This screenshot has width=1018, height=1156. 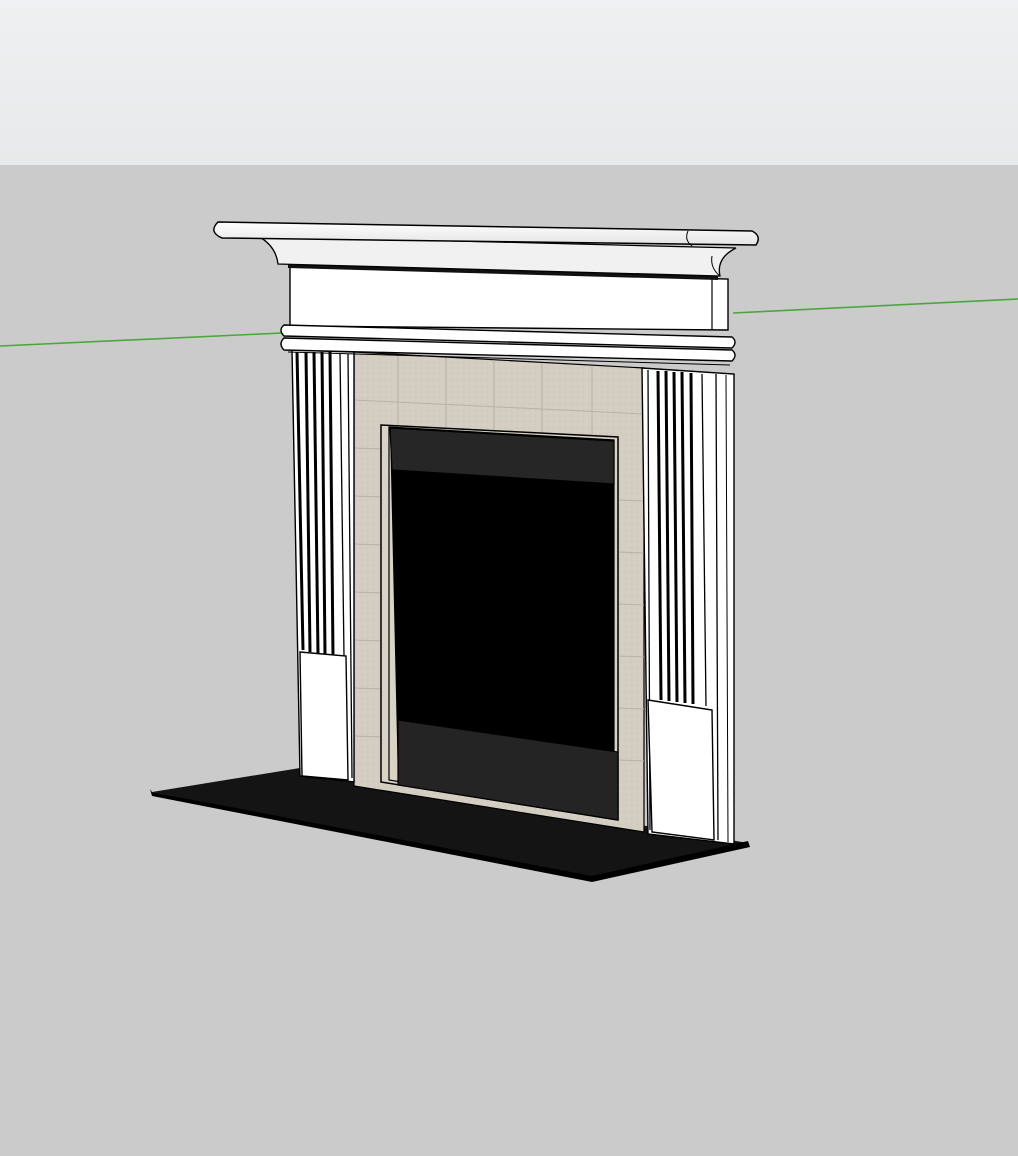 What do you see at coordinates (688, 606) in the screenshot?
I see `right-pilaster` at bounding box center [688, 606].